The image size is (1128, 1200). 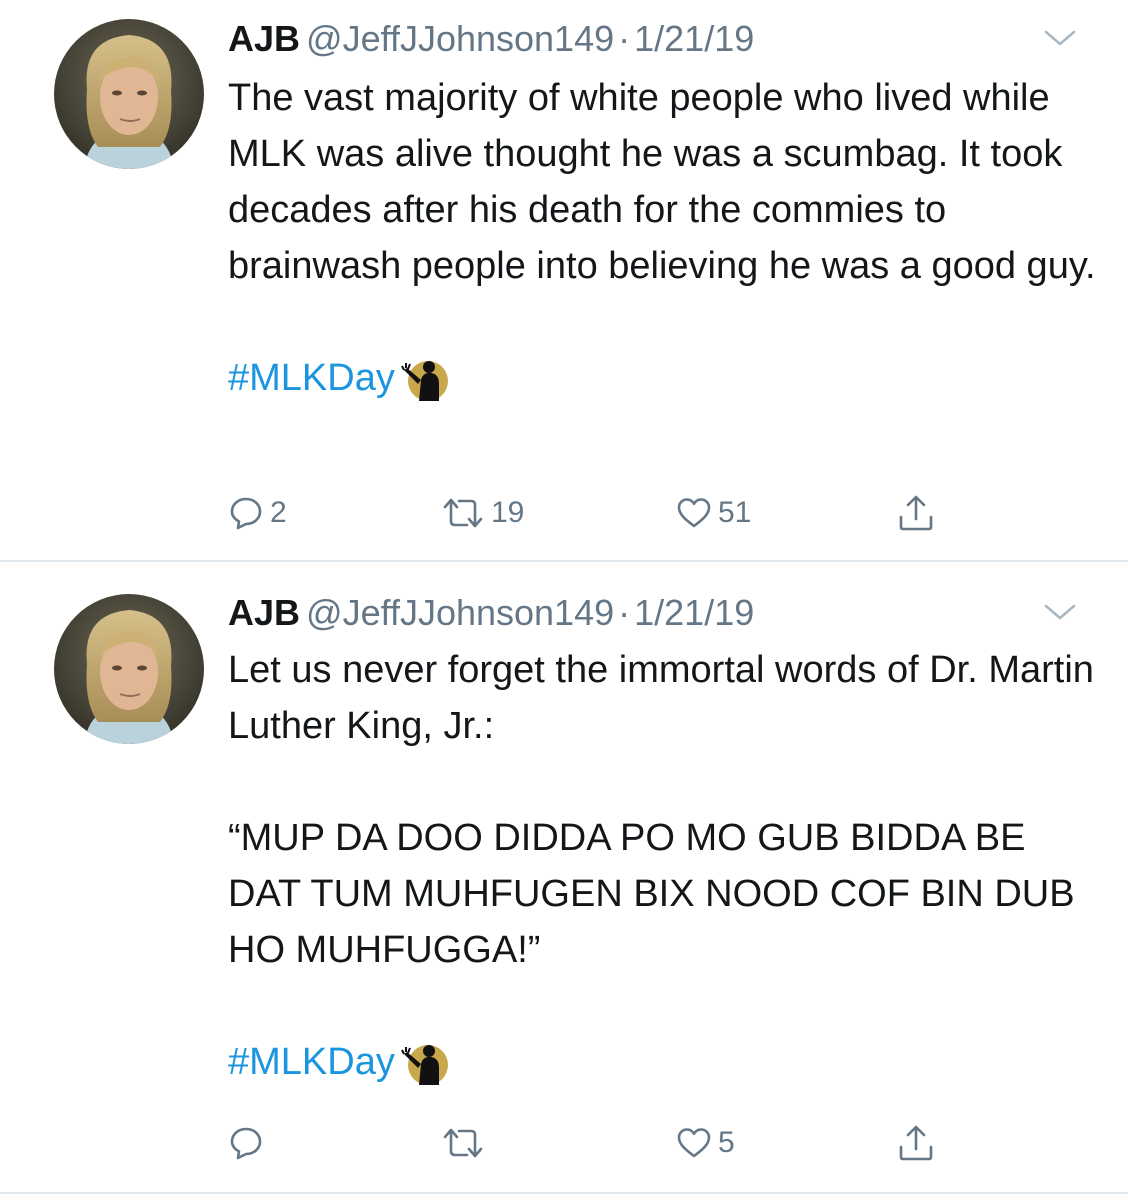 I want to click on reply-count: 2, so click(x=278, y=512).